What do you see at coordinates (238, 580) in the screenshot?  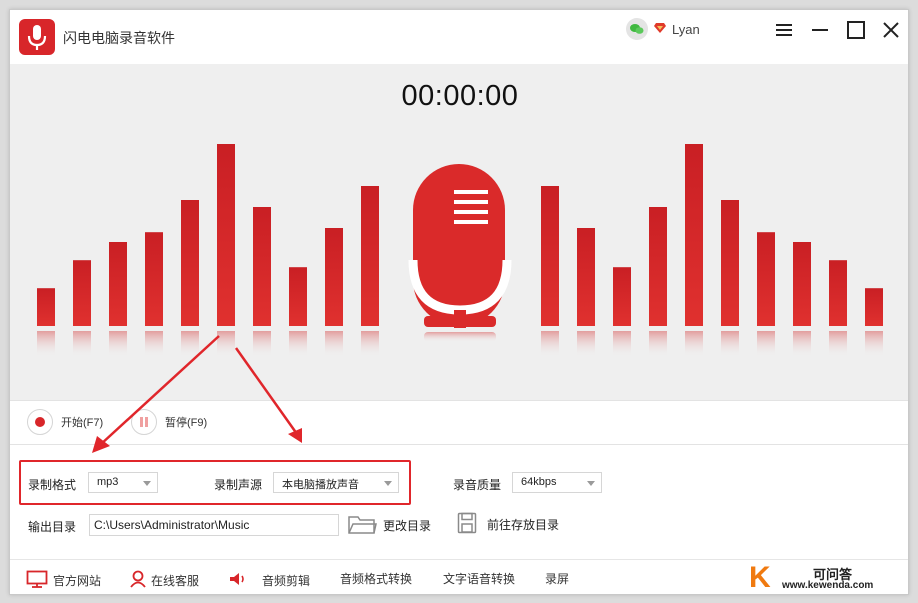 I see `speaker-icon` at bounding box center [238, 580].